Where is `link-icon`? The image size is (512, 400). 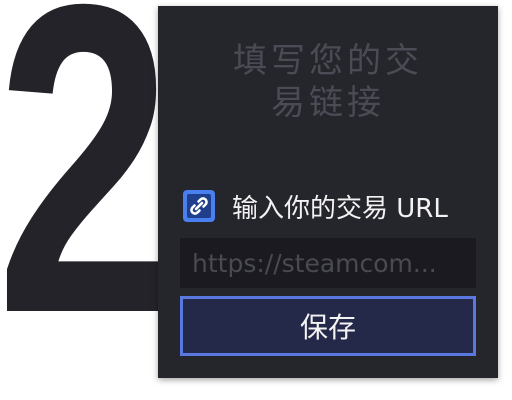 link-icon is located at coordinates (199, 206).